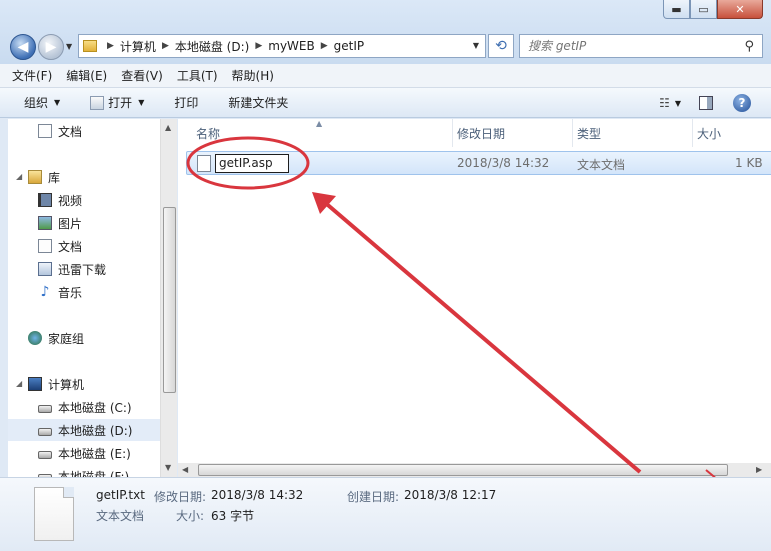  Describe the element at coordinates (94, 453) in the screenshot. I see `sidebar-item-label: 本地磁盘 (E:)` at that location.